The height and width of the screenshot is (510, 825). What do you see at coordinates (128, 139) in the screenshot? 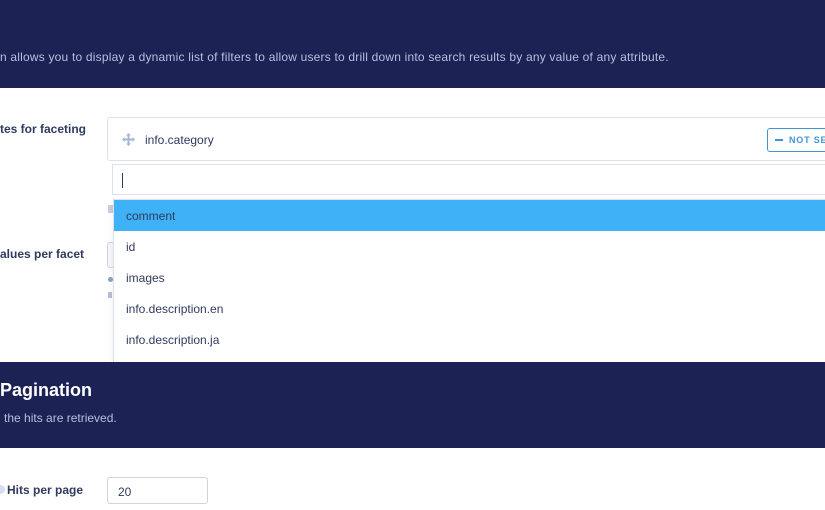
I see `drag-move-icon` at bounding box center [128, 139].